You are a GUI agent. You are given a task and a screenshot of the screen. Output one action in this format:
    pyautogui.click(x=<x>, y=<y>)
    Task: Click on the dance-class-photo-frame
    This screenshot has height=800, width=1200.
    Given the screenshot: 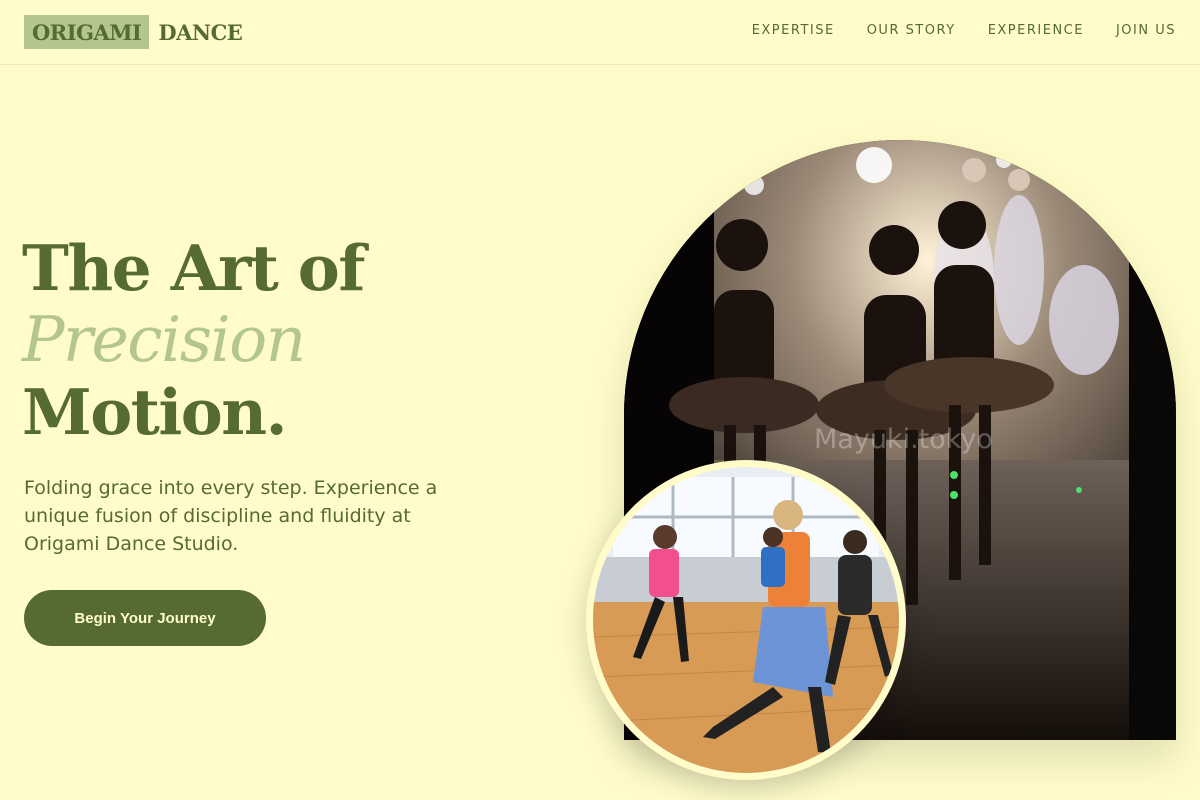 What is the action you would take?
    pyautogui.click(x=746, y=620)
    